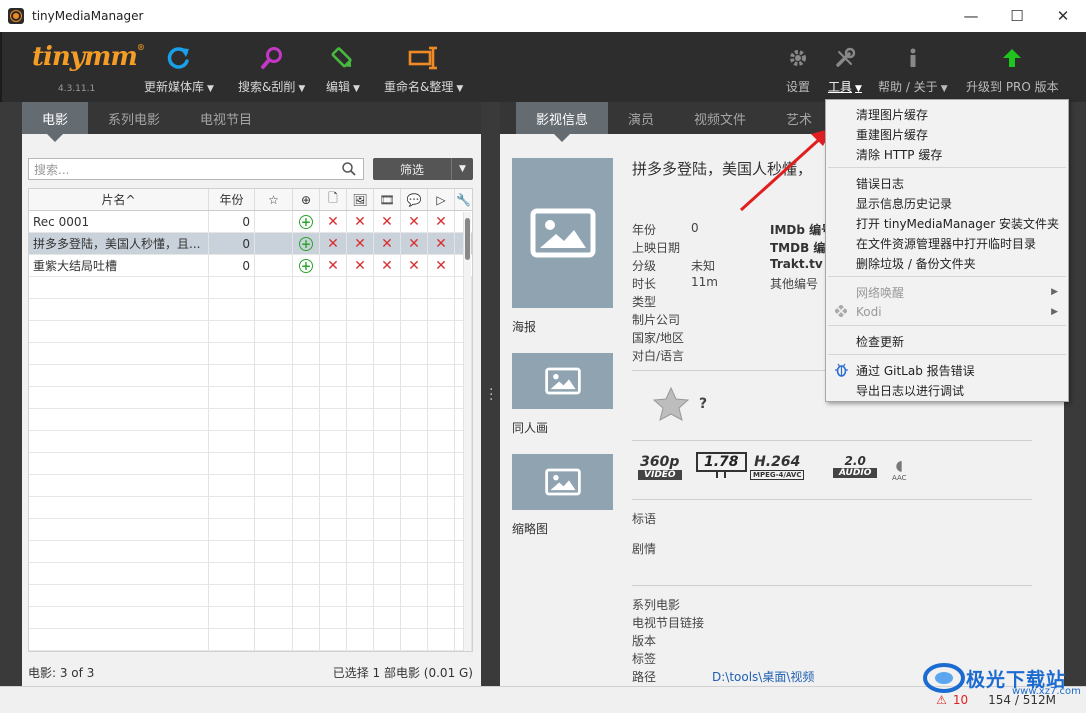 The image size is (1086, 713). Describe the element at coordinates (947, 370) in the screenshot. I see `menu-item-report-bug-gitlab: 通过 GitLab 报告错误` at that location.